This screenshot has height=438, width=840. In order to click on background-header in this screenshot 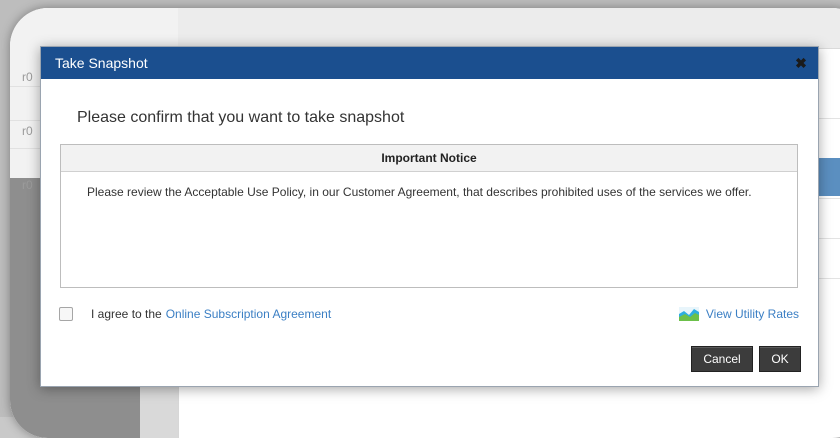, I will do `click(509, 28)`.